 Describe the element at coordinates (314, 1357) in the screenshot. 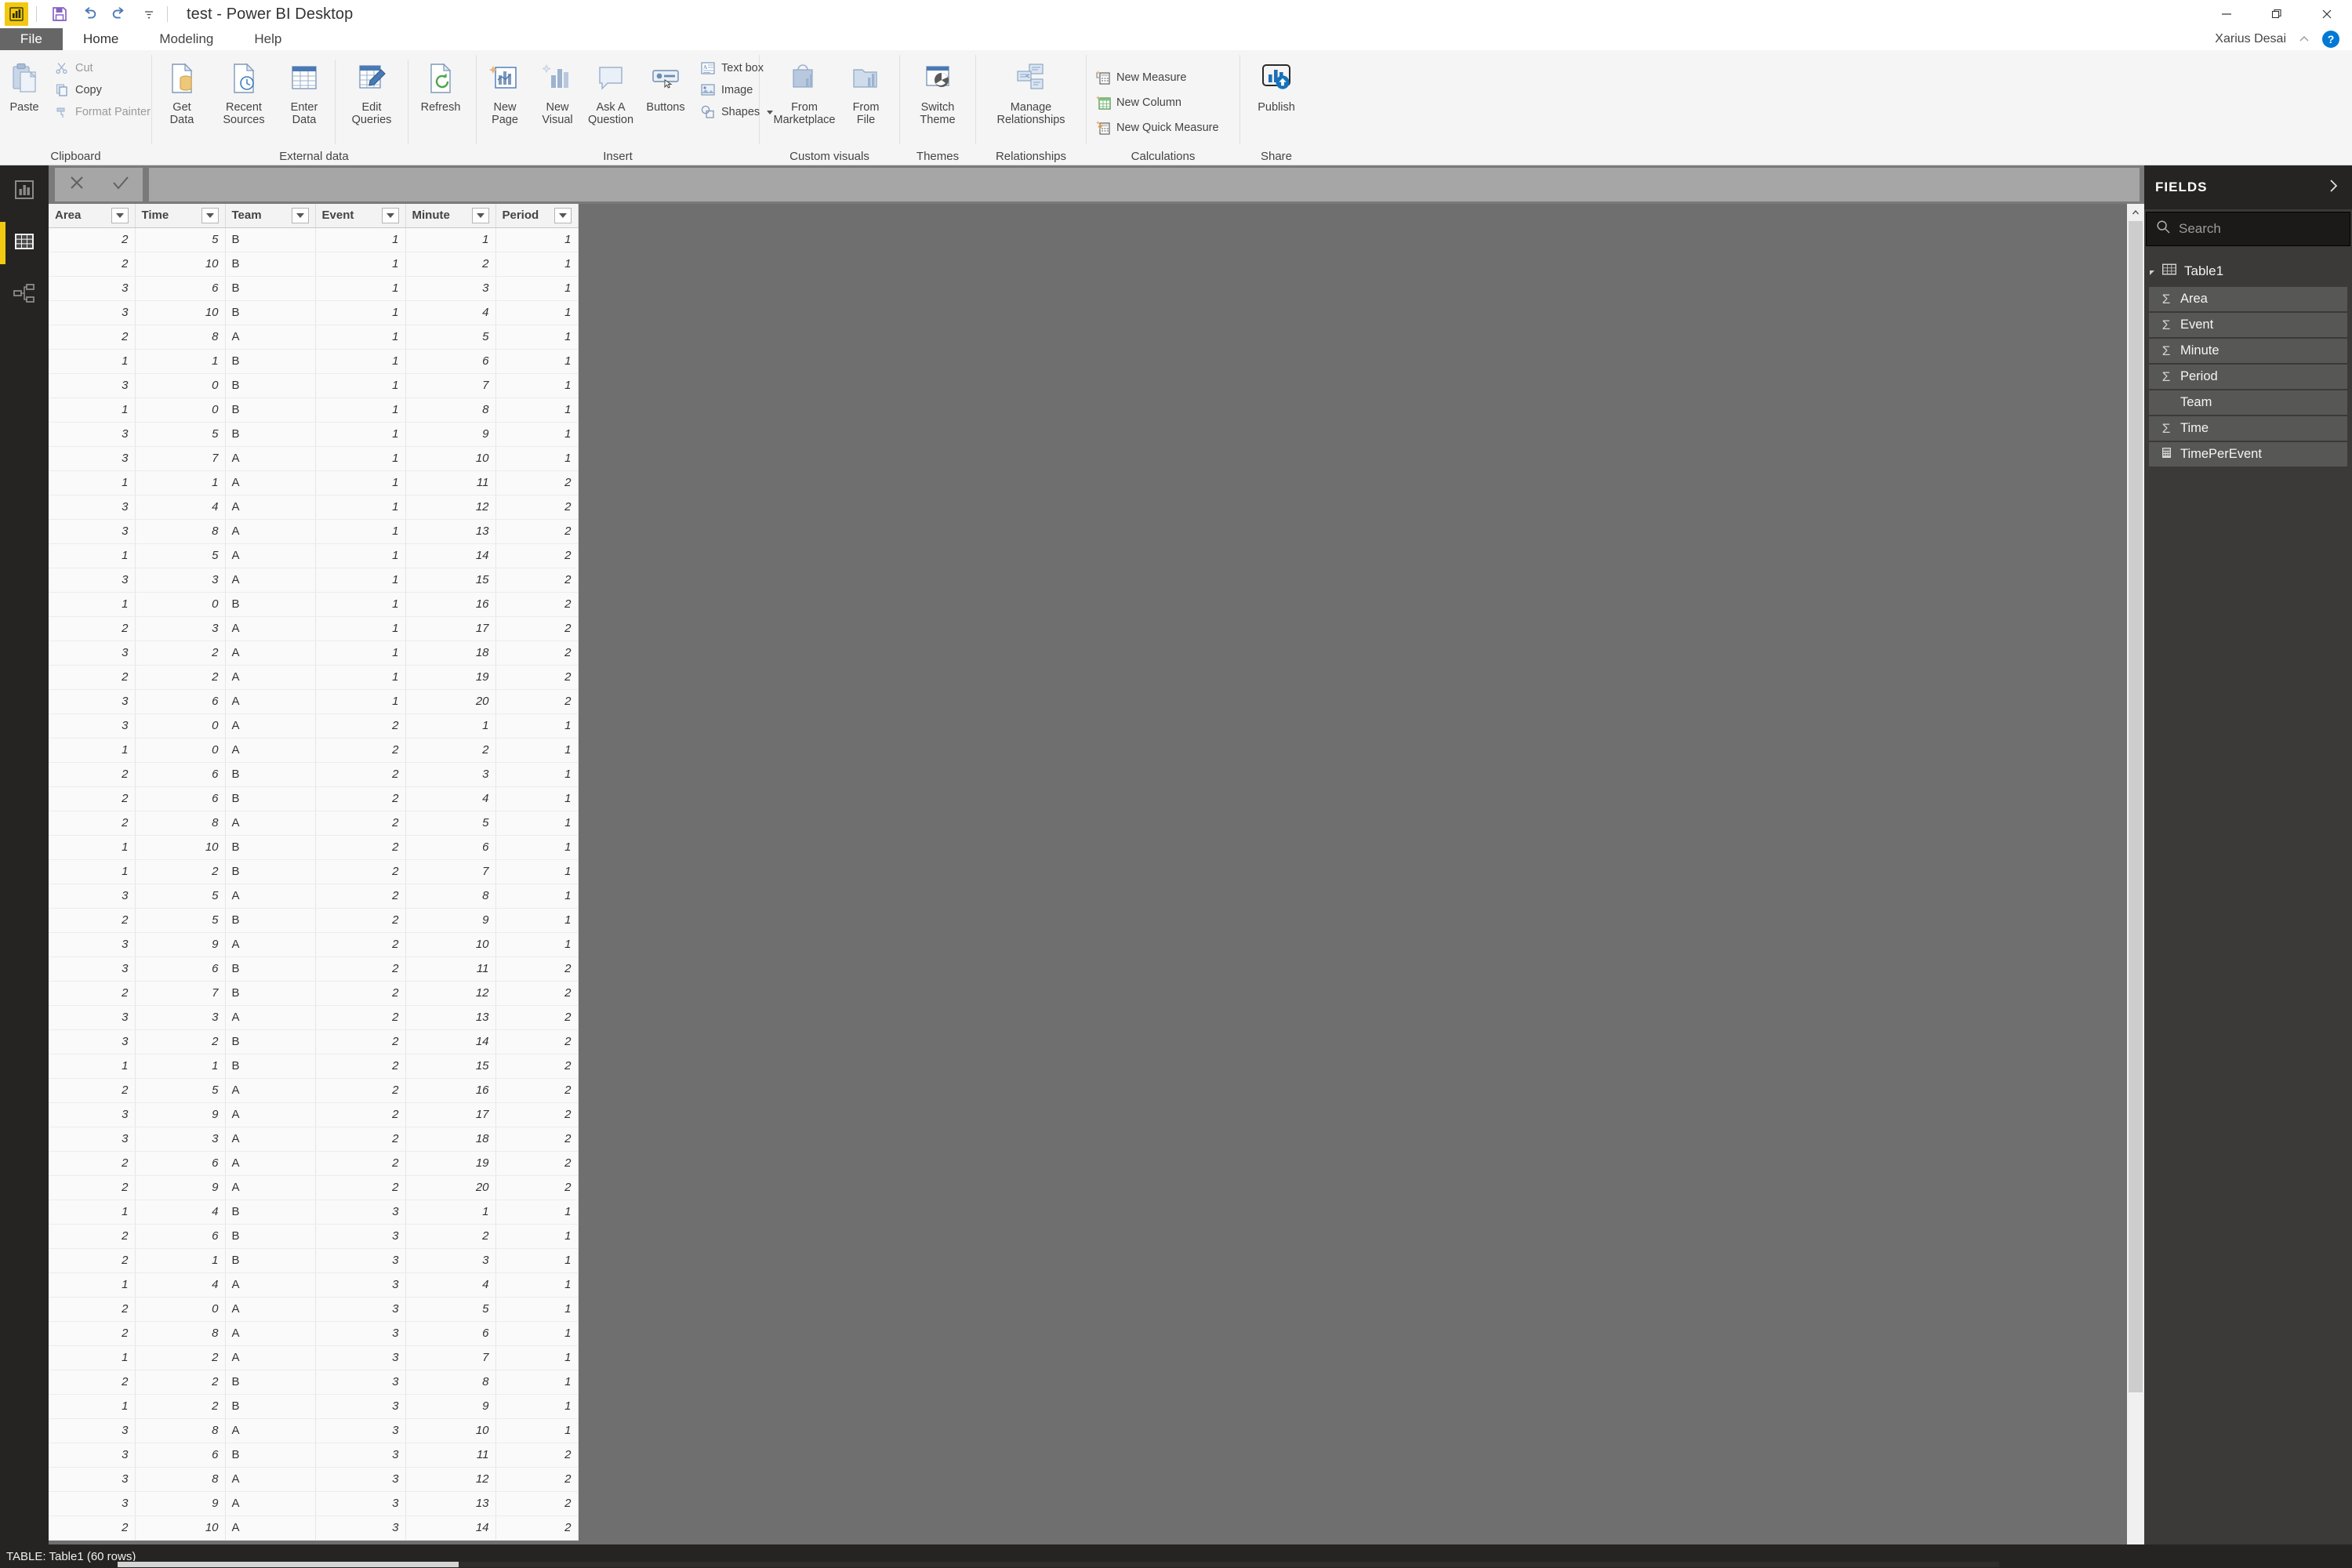

I see `table-row: 12A371` at that location.